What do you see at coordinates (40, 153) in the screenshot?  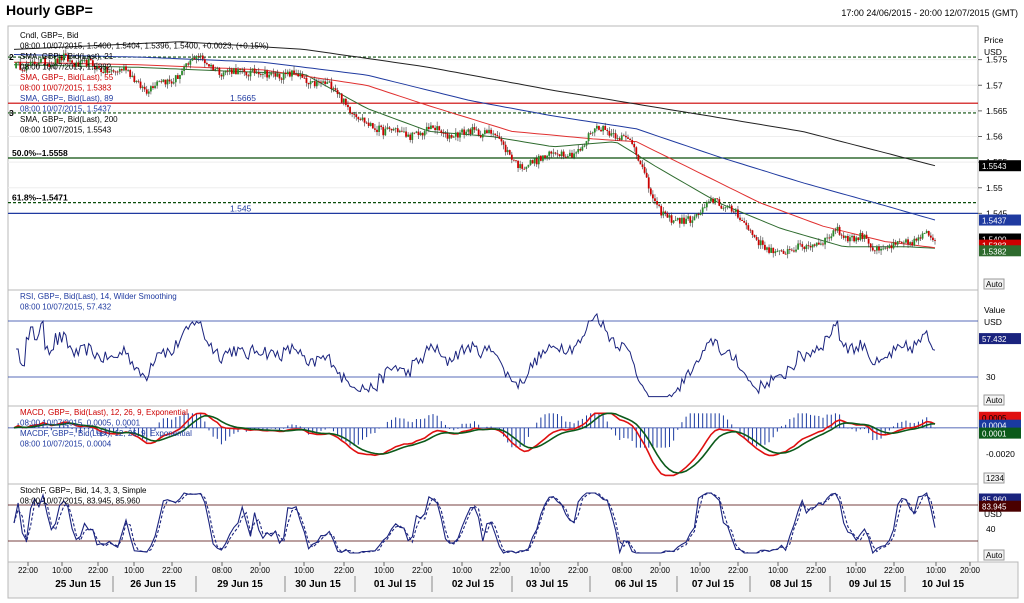 I see `level-label-2: 50.0%--1.5558` at bounding box center [40, 153].